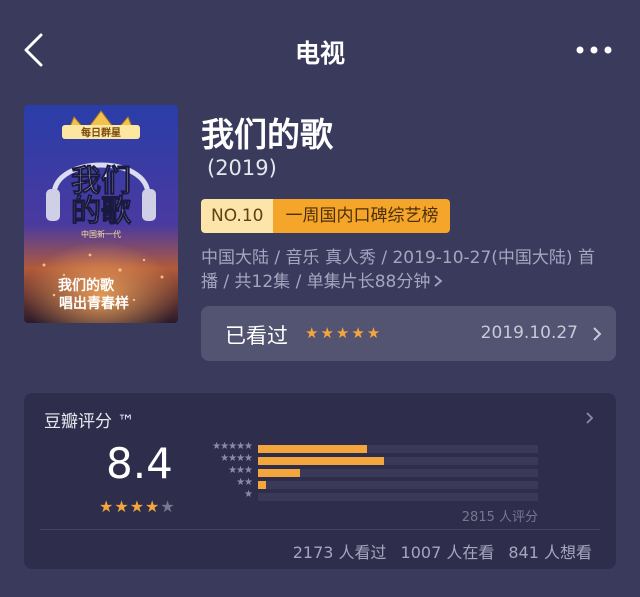  I want to click on poster-logo-line2: 的歌, so click(101, 211).